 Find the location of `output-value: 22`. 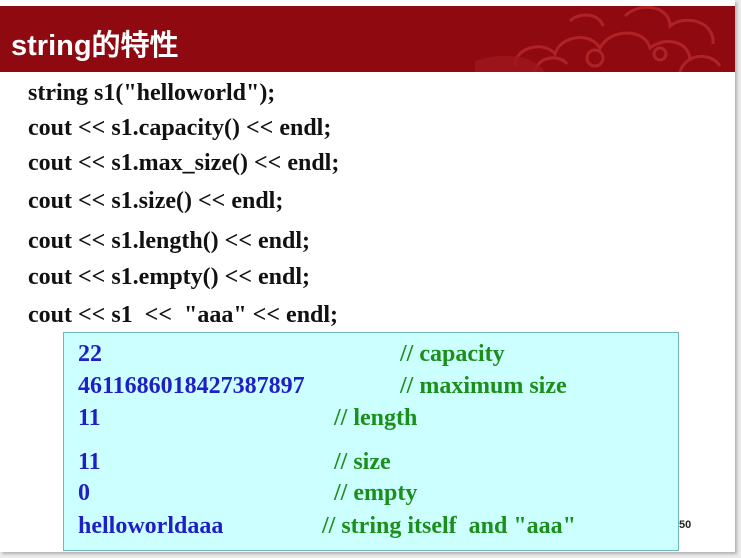

output-value: 22 is located at coordinates (90, 354).